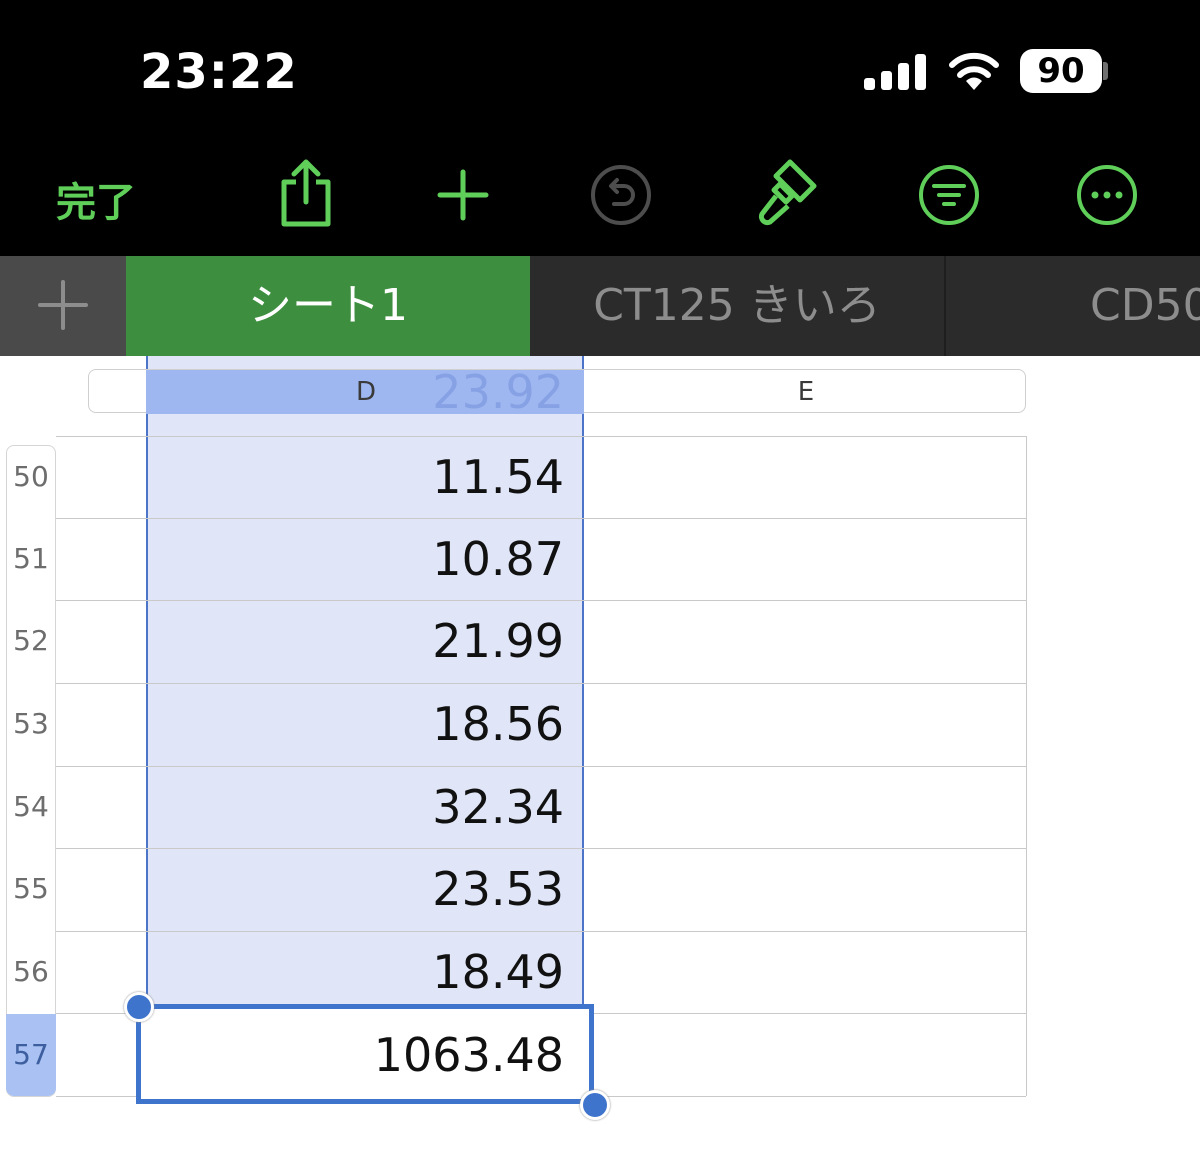  Describe the element at coordinates (355, 1055) in the screenshot. I see `cell-d57: 1063.48` at that location.